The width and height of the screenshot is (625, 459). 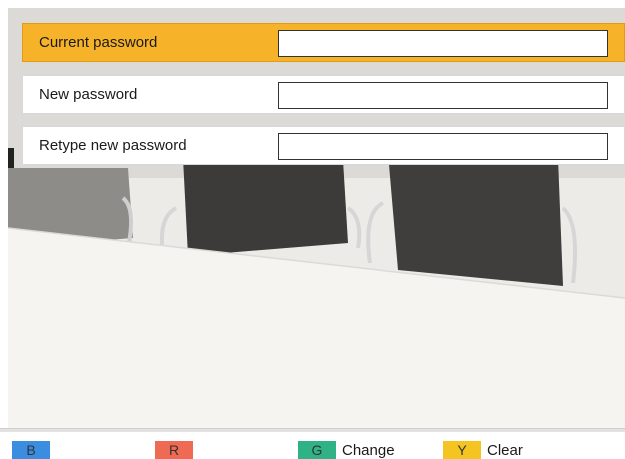 I want to click on clear-key-label: Clear, so click(x=505, y=450).